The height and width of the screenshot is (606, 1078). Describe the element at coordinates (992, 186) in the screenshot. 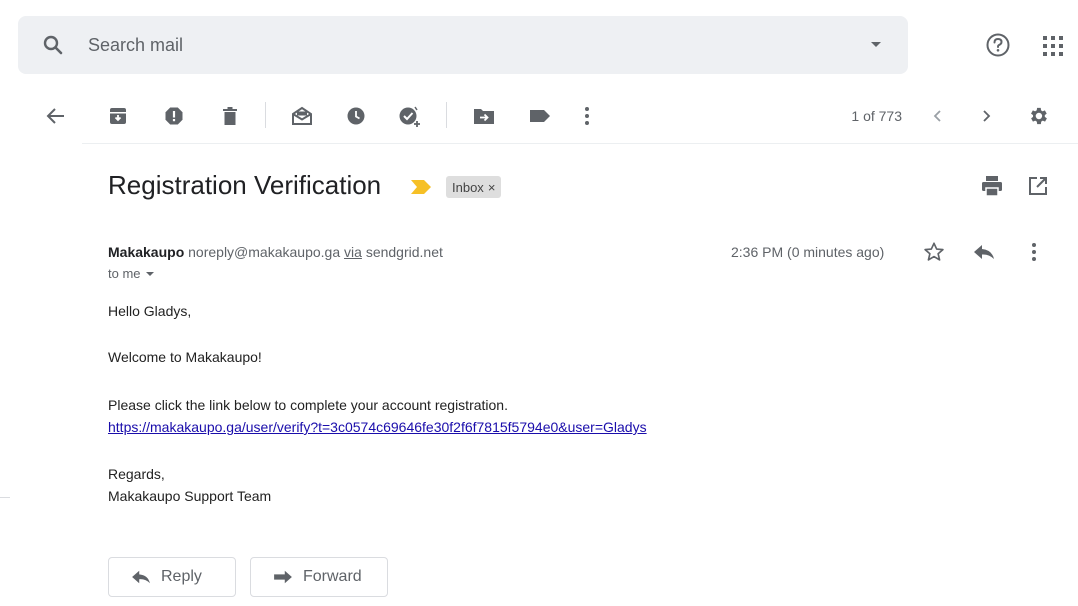

I see `print-icon` at that location.